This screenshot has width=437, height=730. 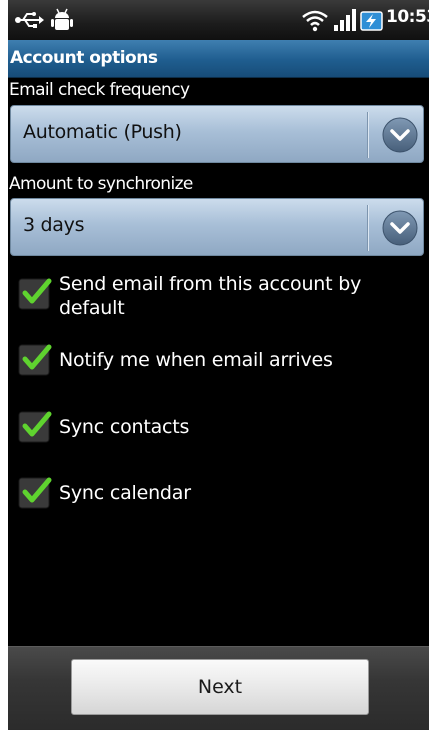 What do you see at coordinates (29, 20) in the screenshot?
I see `usb-icon` at bounding box center [29, 20].